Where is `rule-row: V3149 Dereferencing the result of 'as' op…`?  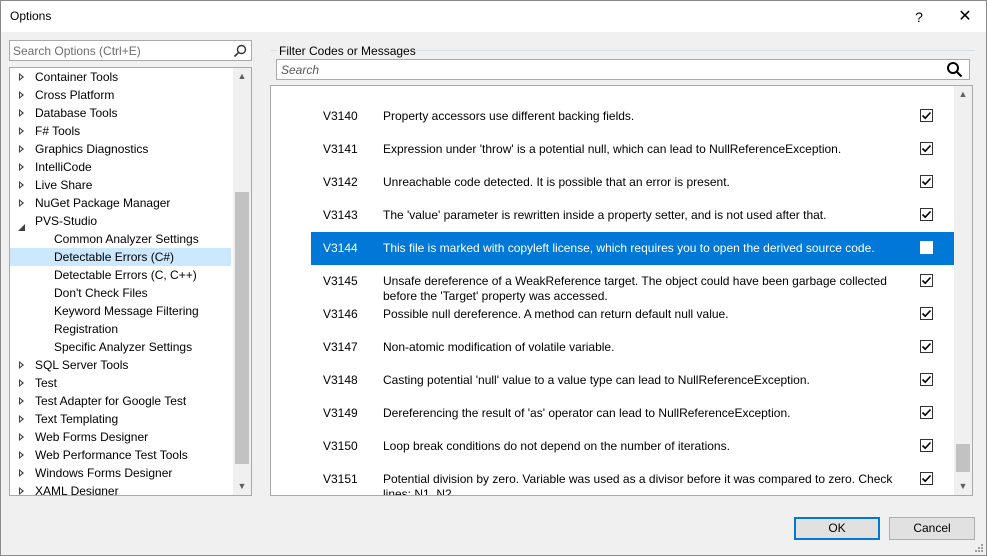 rule-row: V3149 Dereferencing the result of 'as' op… is located at coordinates (633, 413).